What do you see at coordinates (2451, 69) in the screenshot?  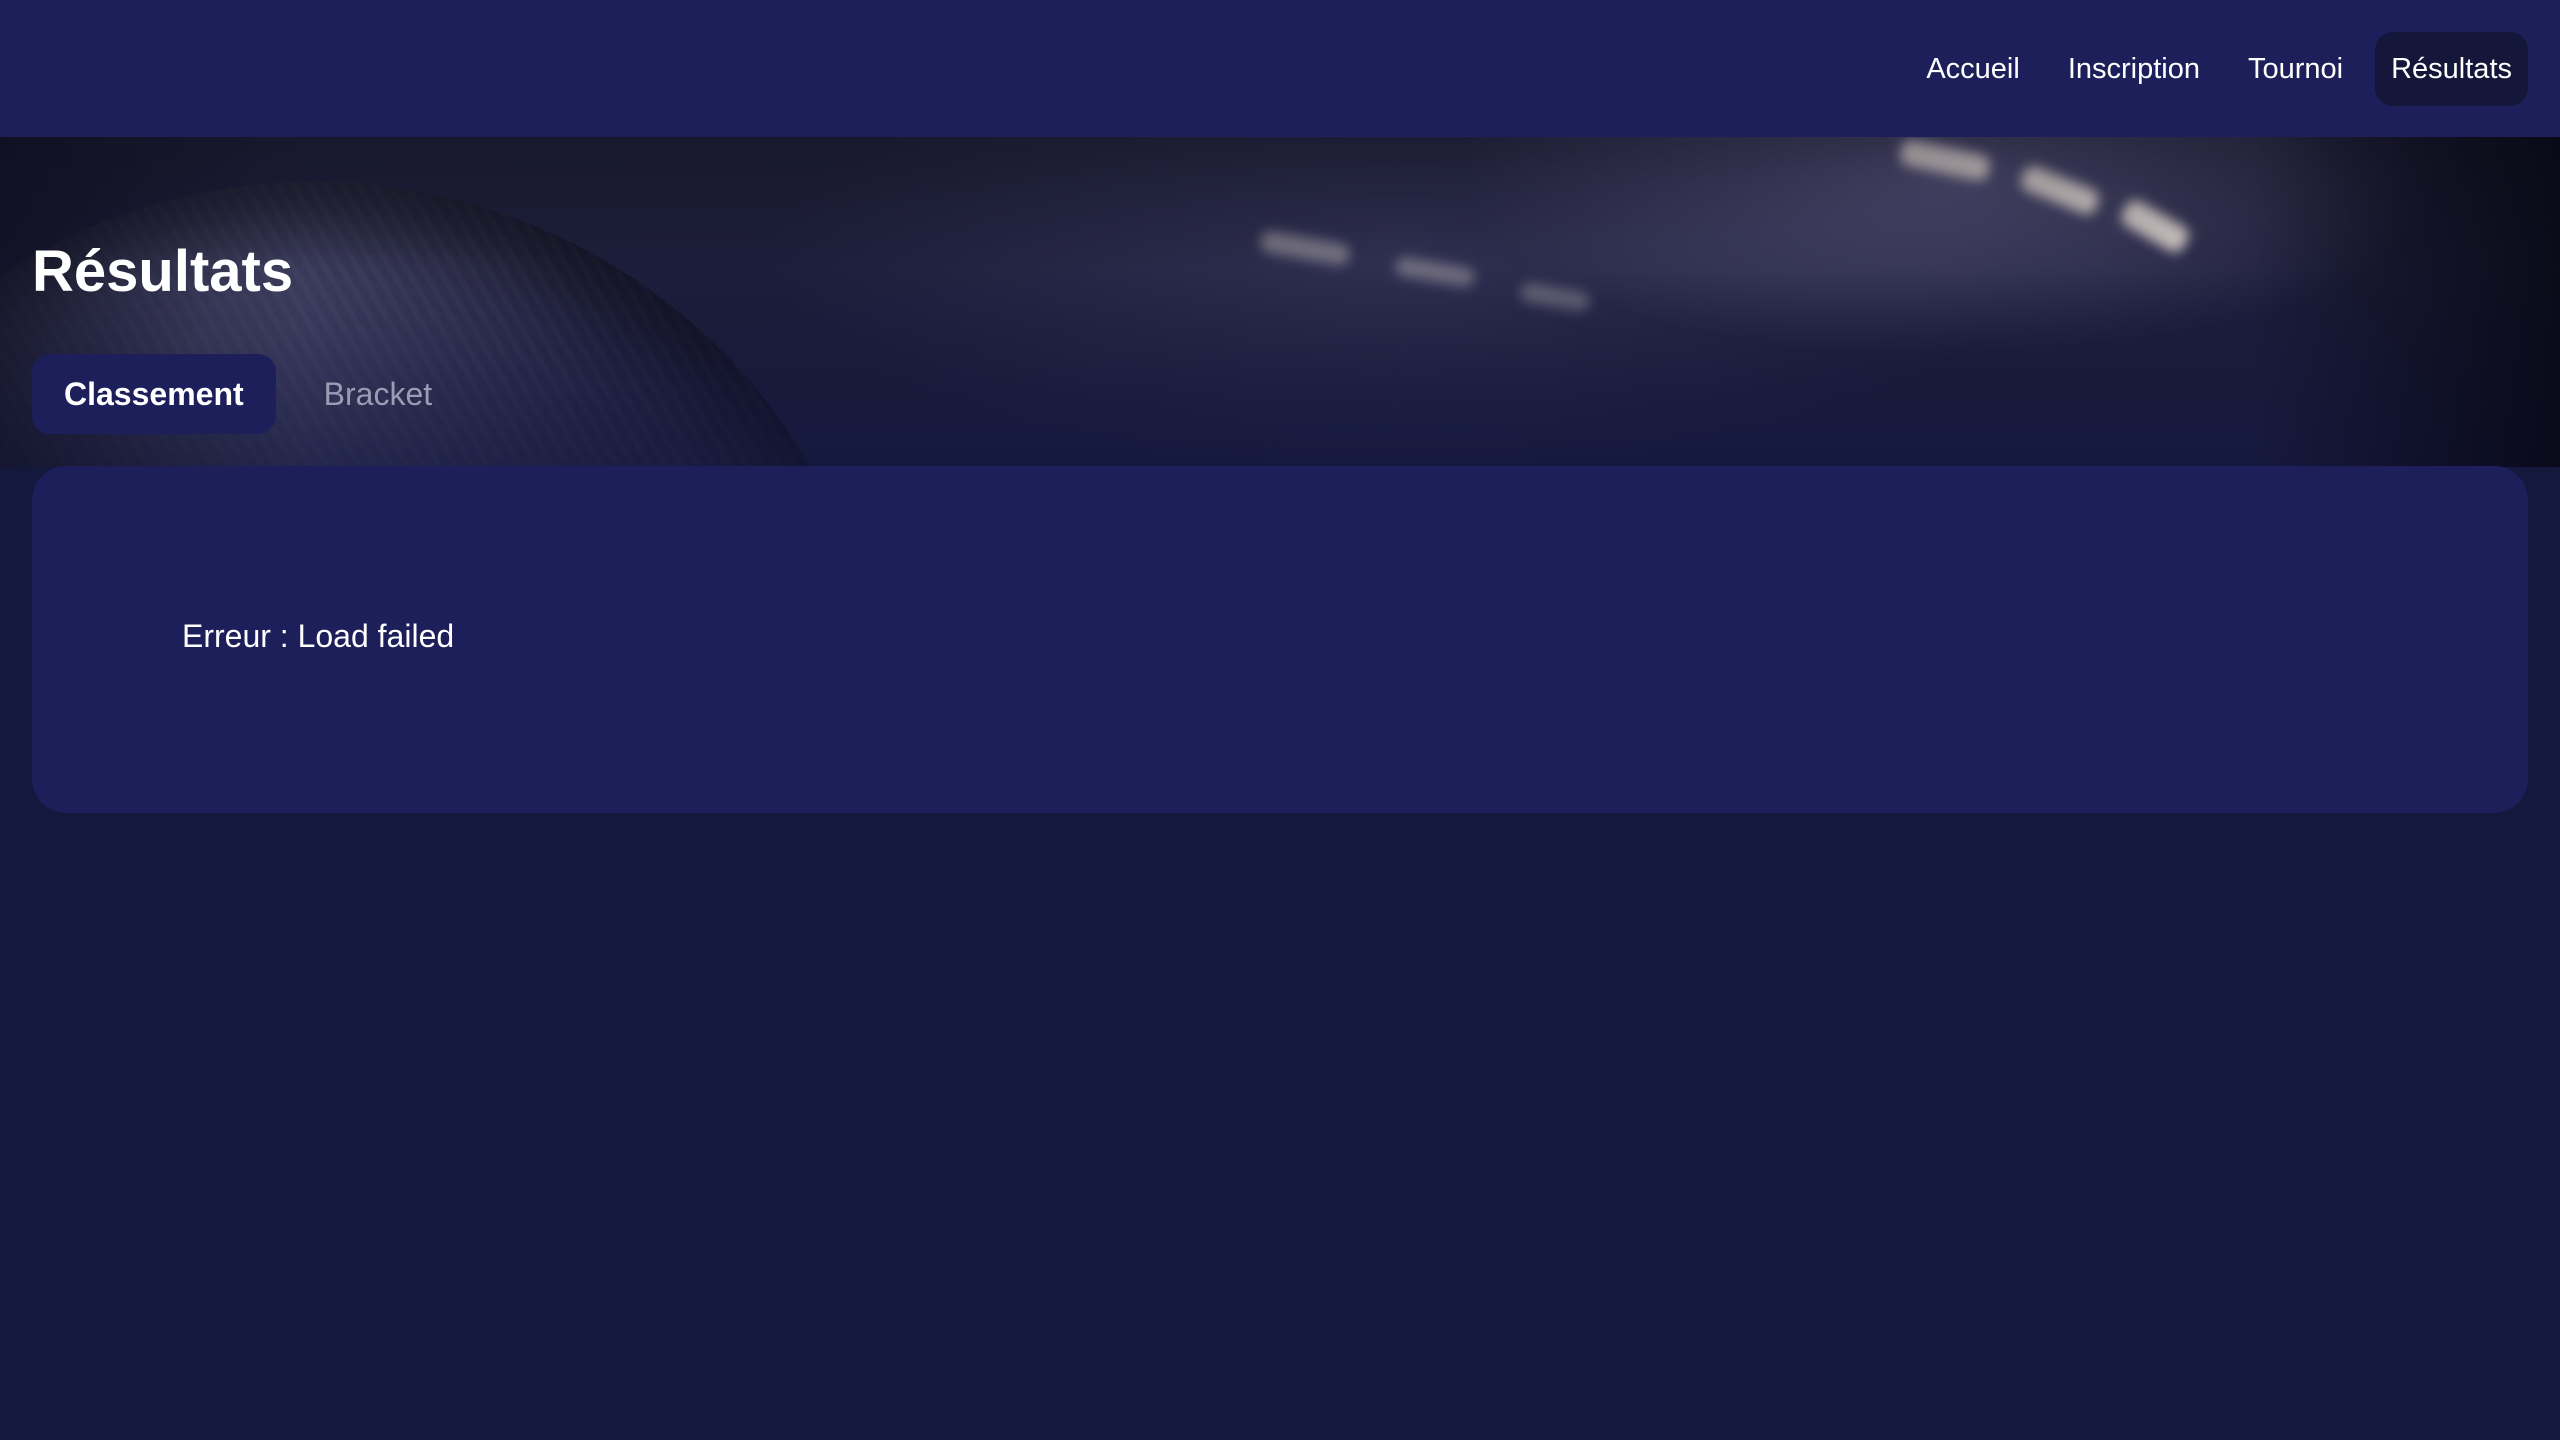 I see `nav-link-resultats: Résultats` at bounding box center [2451, 69].